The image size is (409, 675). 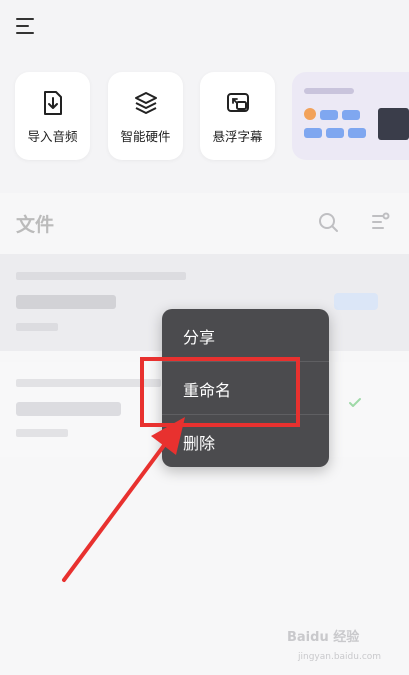 I want to click on watermark-url: jingyan.baidu.com, so click(x=340, y=657).